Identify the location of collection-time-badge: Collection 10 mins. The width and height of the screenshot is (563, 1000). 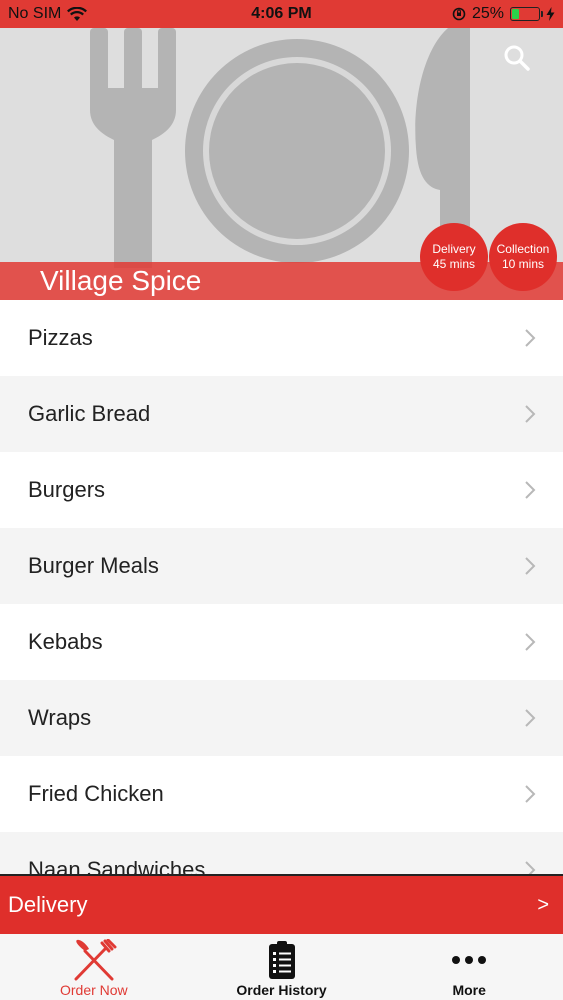
(523, 257).